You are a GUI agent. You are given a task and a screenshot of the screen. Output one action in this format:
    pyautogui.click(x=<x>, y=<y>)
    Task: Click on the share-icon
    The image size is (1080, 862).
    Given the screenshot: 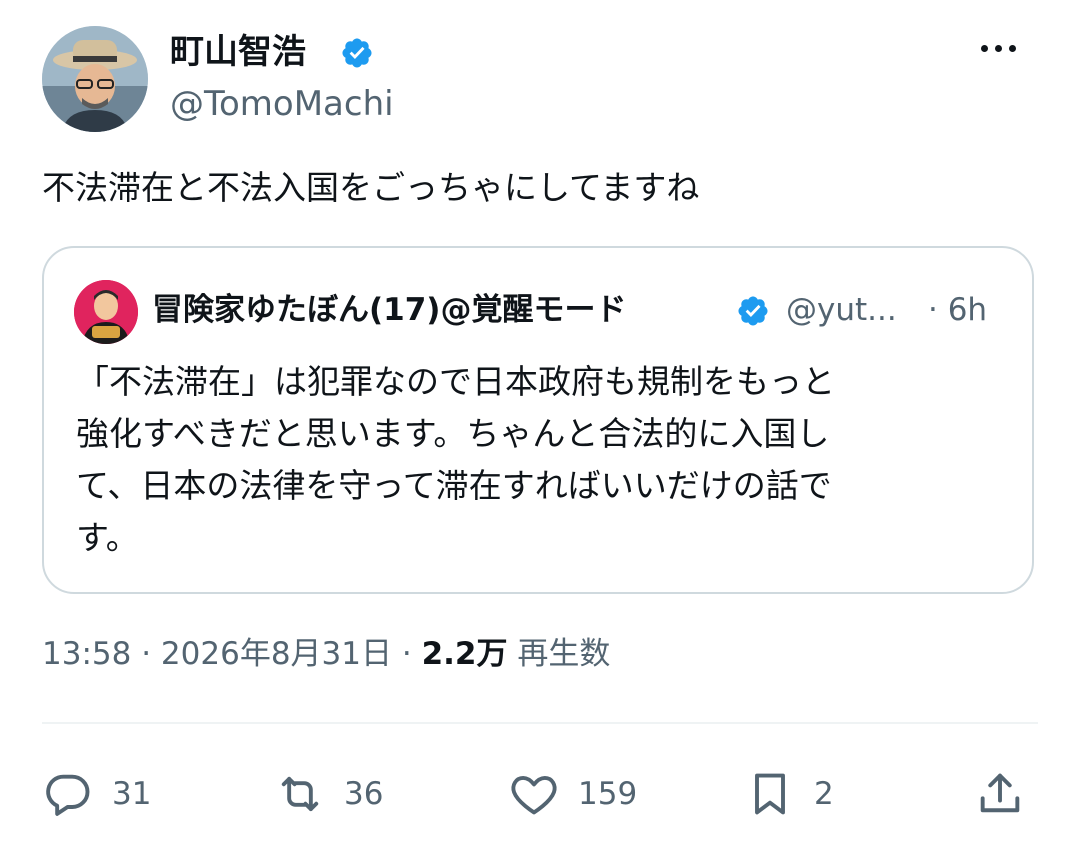 What is the action you would take?
    pyautogui.click(x=1000, y=793)
    